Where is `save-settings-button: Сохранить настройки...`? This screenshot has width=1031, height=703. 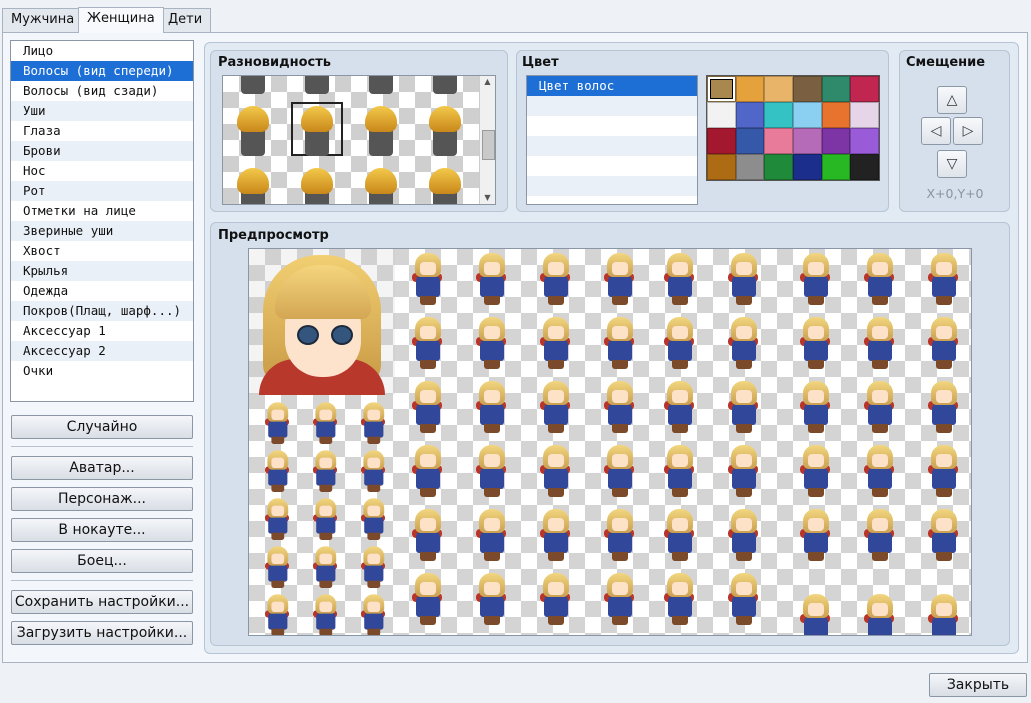
save-settings-button: Сохранить настройки... is located at coordinates (102, 602).